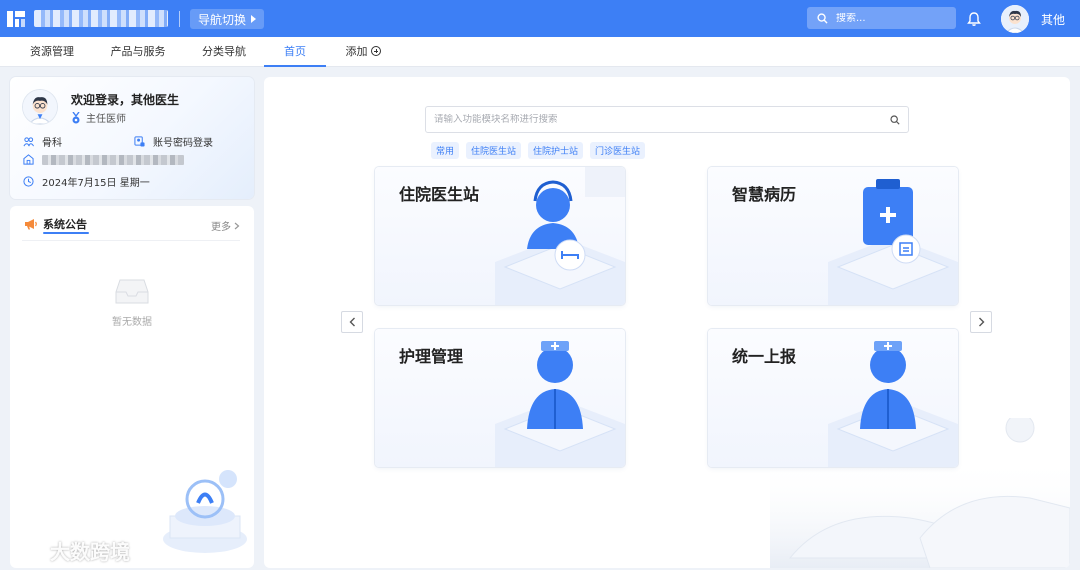  What do you see at coordinates (205, 511) in the screenshot?
I see `decorative-illustration` at bounding box center [205, 511].